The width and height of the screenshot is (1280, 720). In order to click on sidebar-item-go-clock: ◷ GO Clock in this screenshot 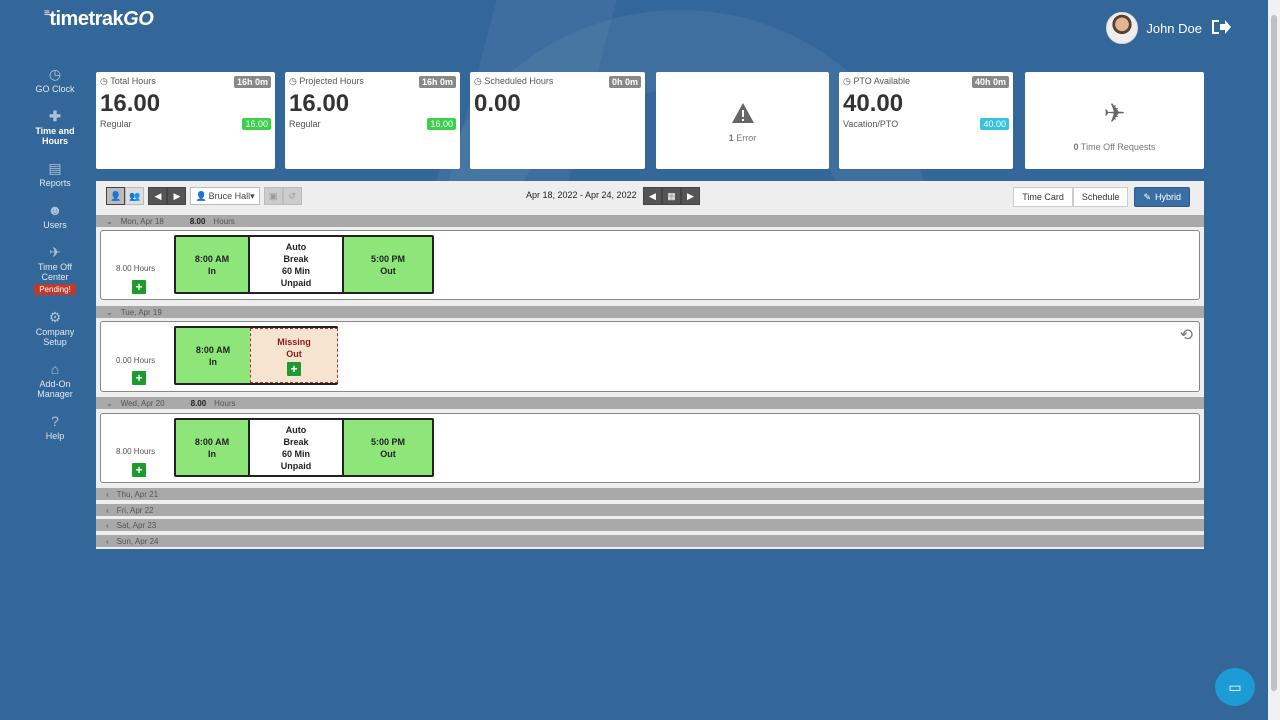, I will do `click(55, 80)`.